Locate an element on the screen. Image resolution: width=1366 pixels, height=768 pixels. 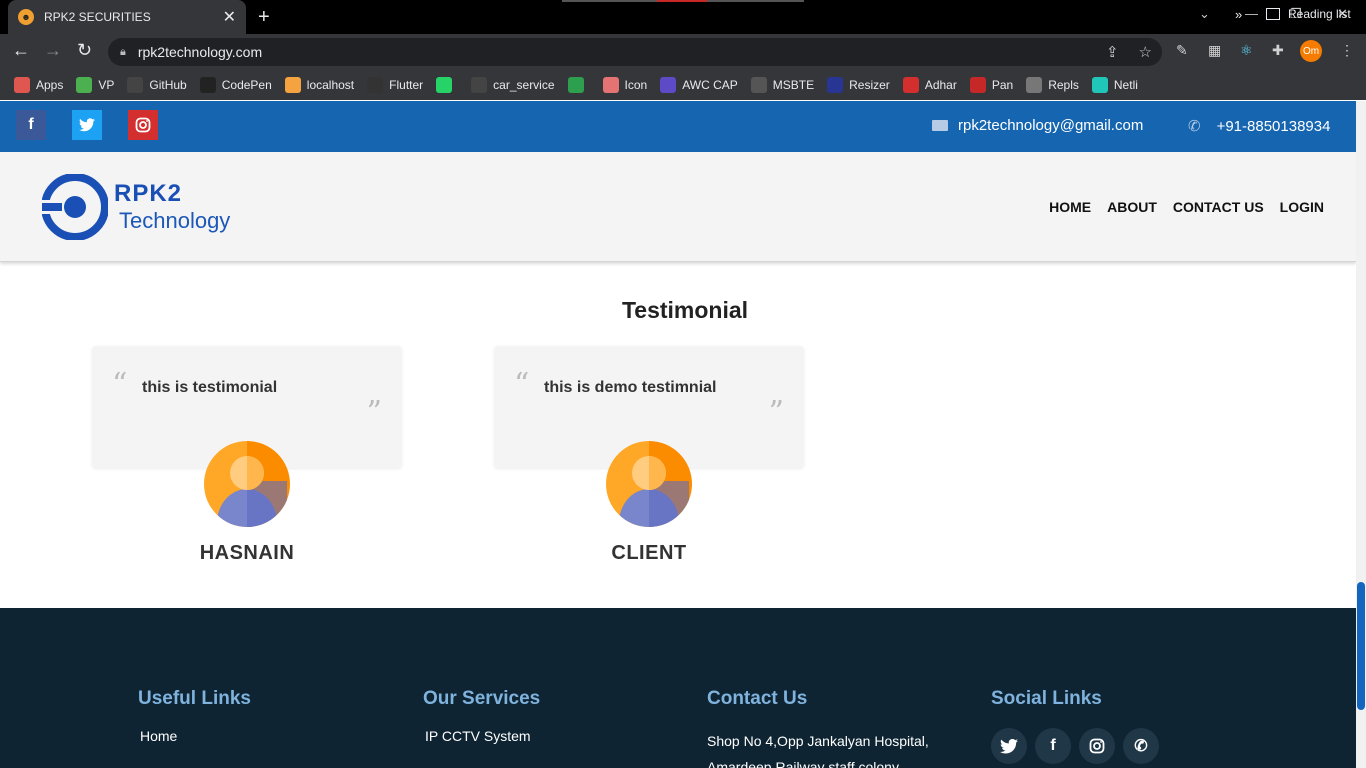
bookmark-label: Flutter is located at coordinates (406, 85).